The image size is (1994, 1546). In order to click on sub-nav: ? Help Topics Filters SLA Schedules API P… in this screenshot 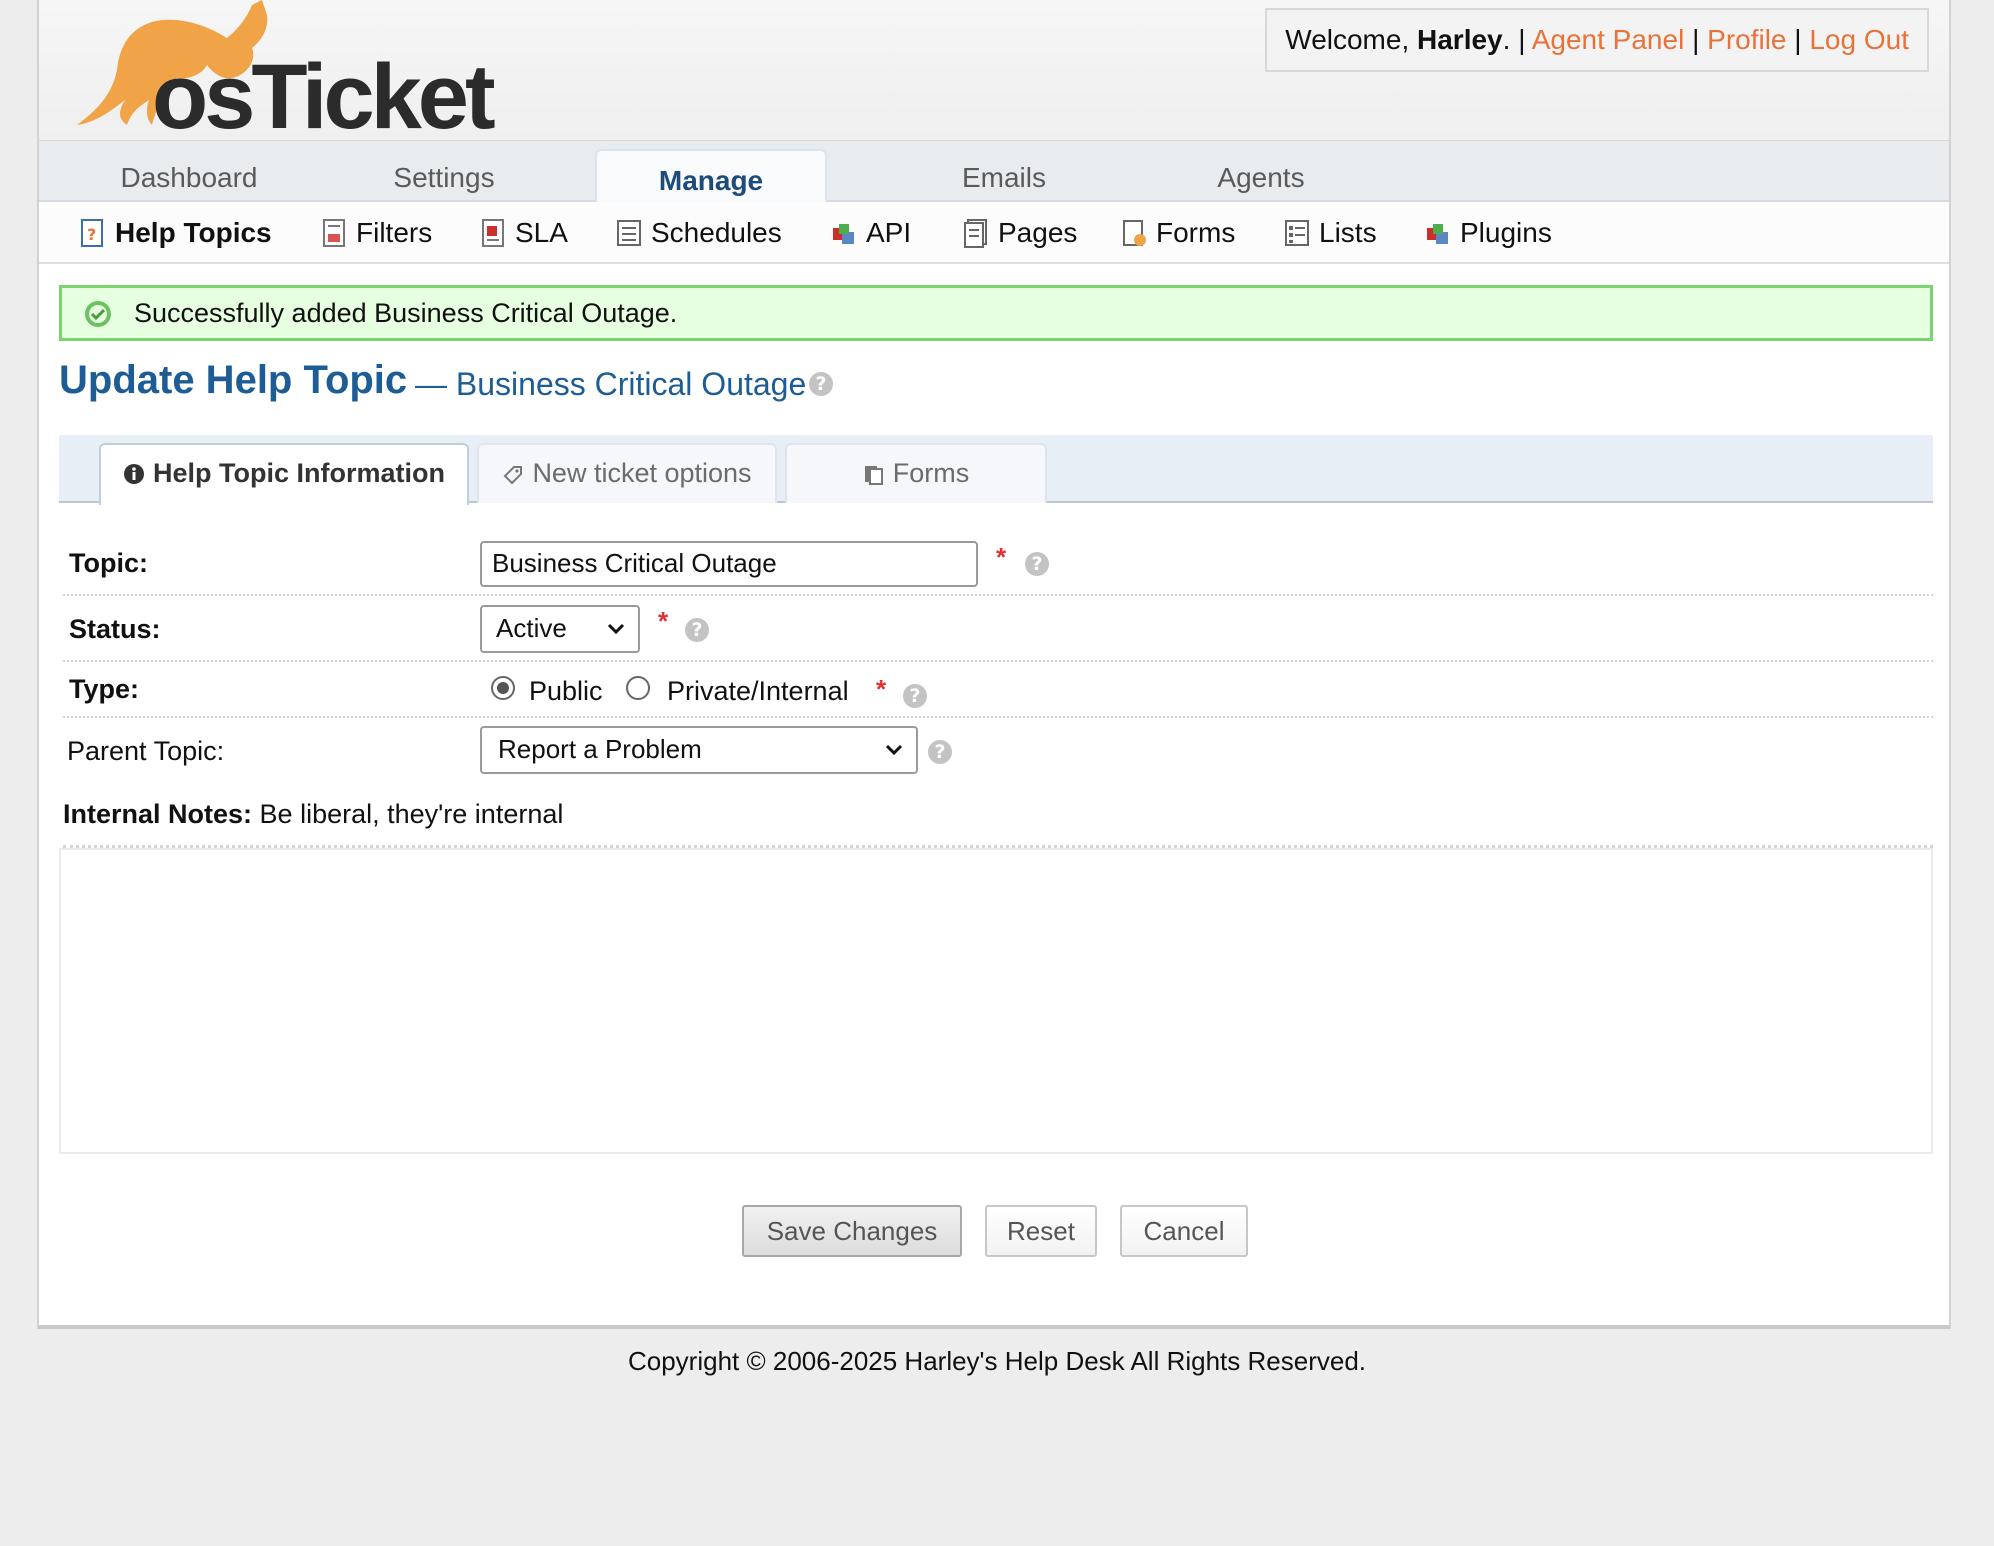, I will do `click(994, 233)`.